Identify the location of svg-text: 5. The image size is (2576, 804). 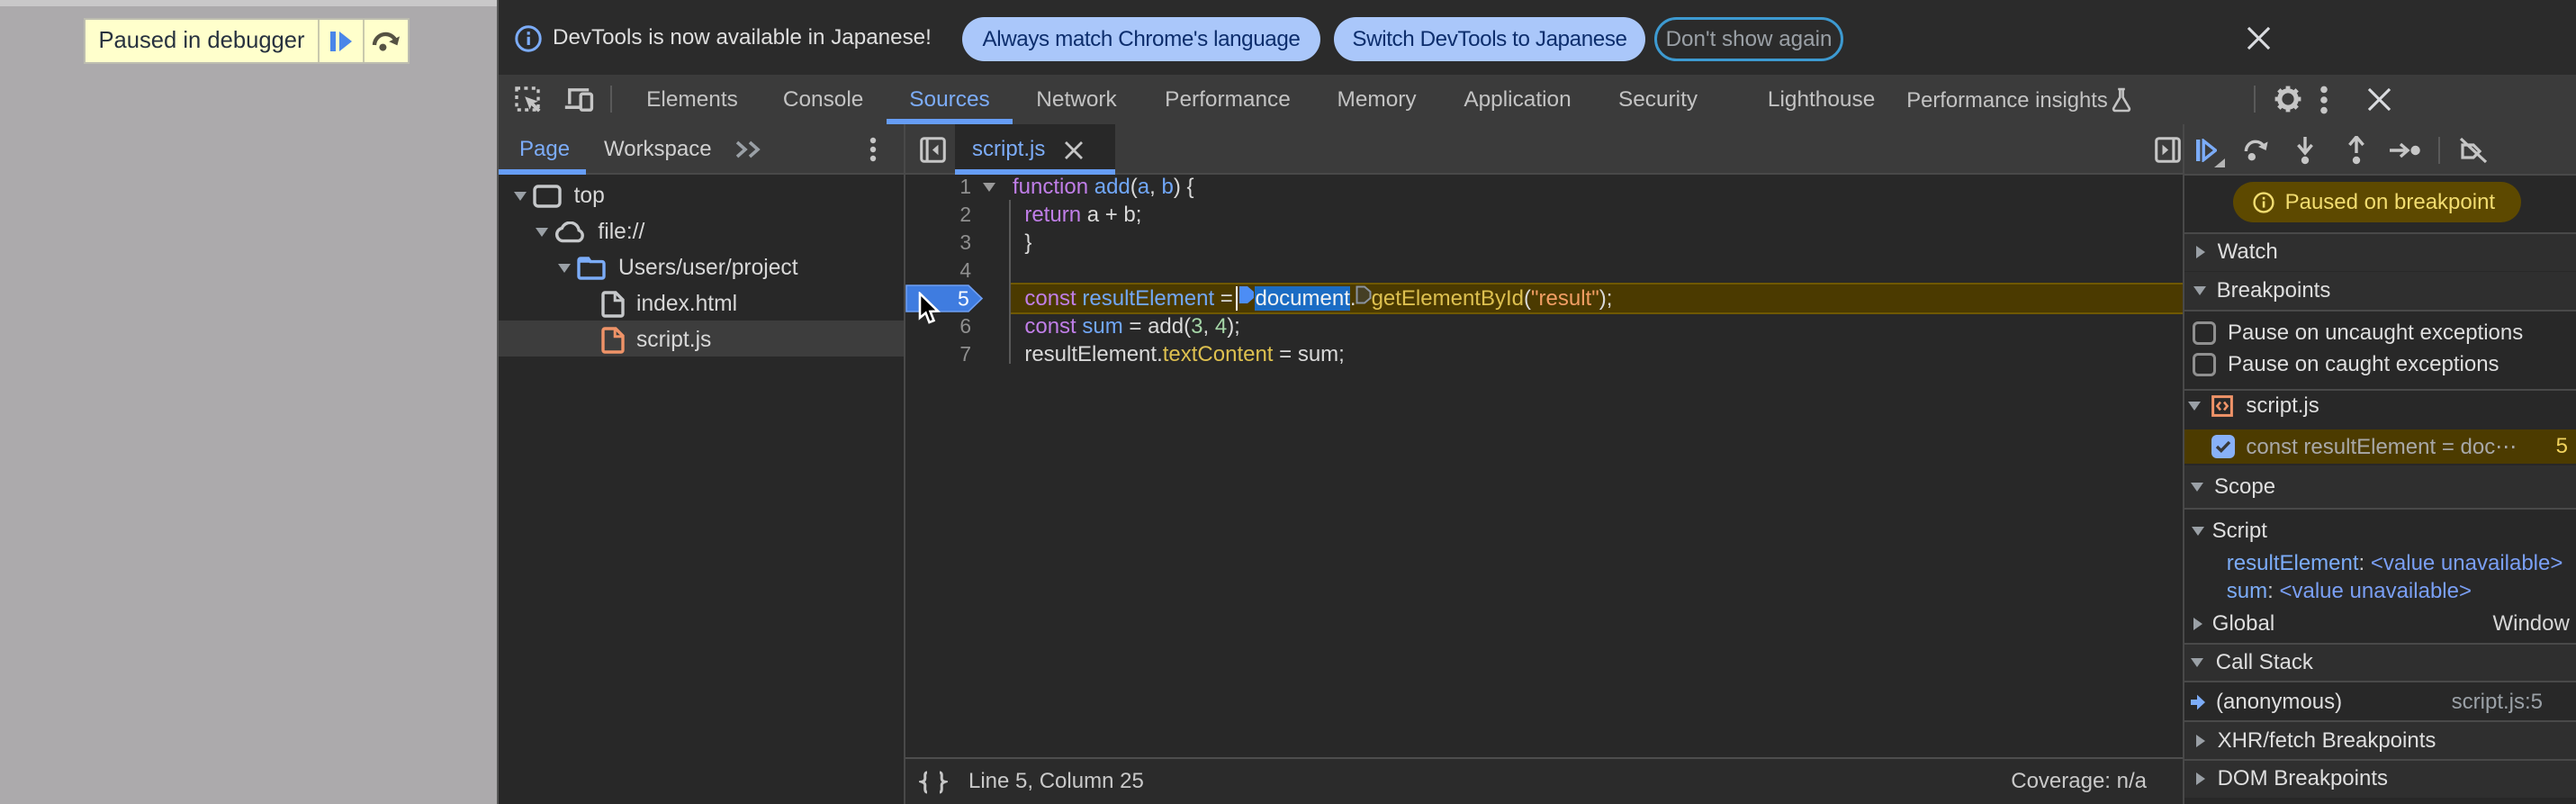
(963, 299).